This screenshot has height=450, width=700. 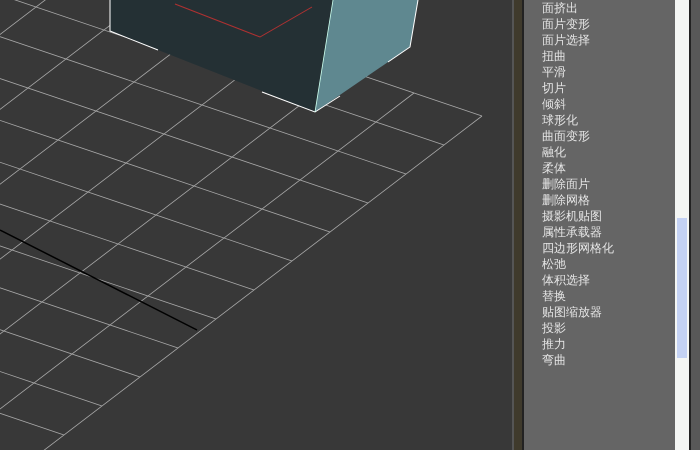 What do you see at coordinates (608, 72) in the screenshot?
I see `modifier-item: 平滑` at bounding box center [608, 72].